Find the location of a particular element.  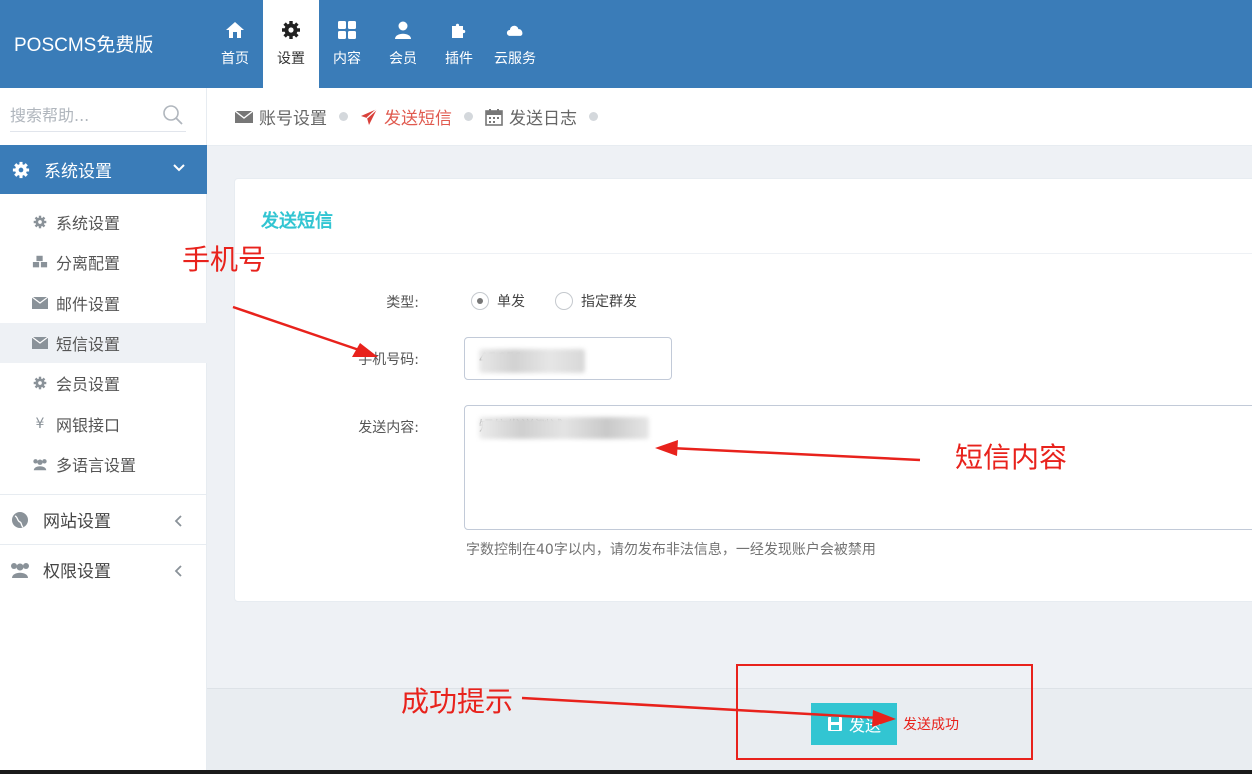

sidebar-search is located at coordinates (98, 116).